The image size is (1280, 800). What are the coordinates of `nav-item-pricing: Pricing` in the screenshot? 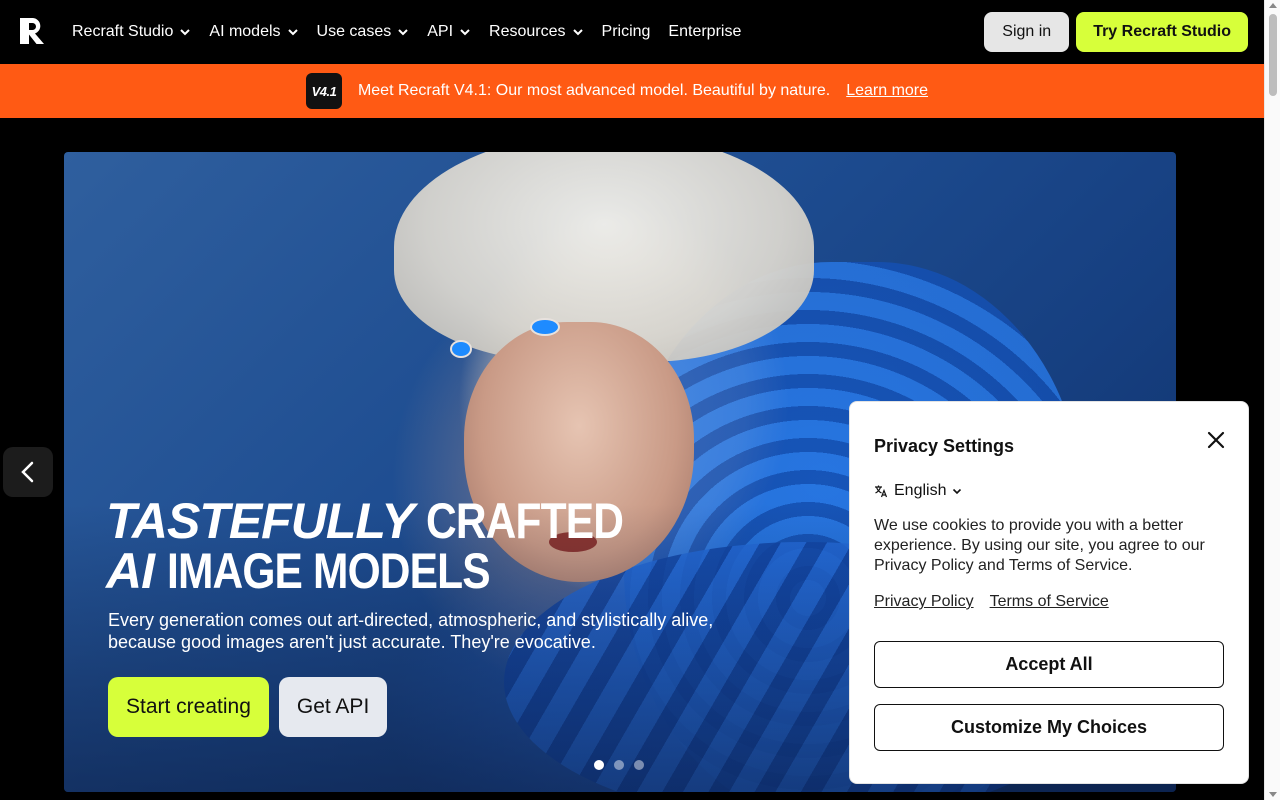 It's located at (626, 32).